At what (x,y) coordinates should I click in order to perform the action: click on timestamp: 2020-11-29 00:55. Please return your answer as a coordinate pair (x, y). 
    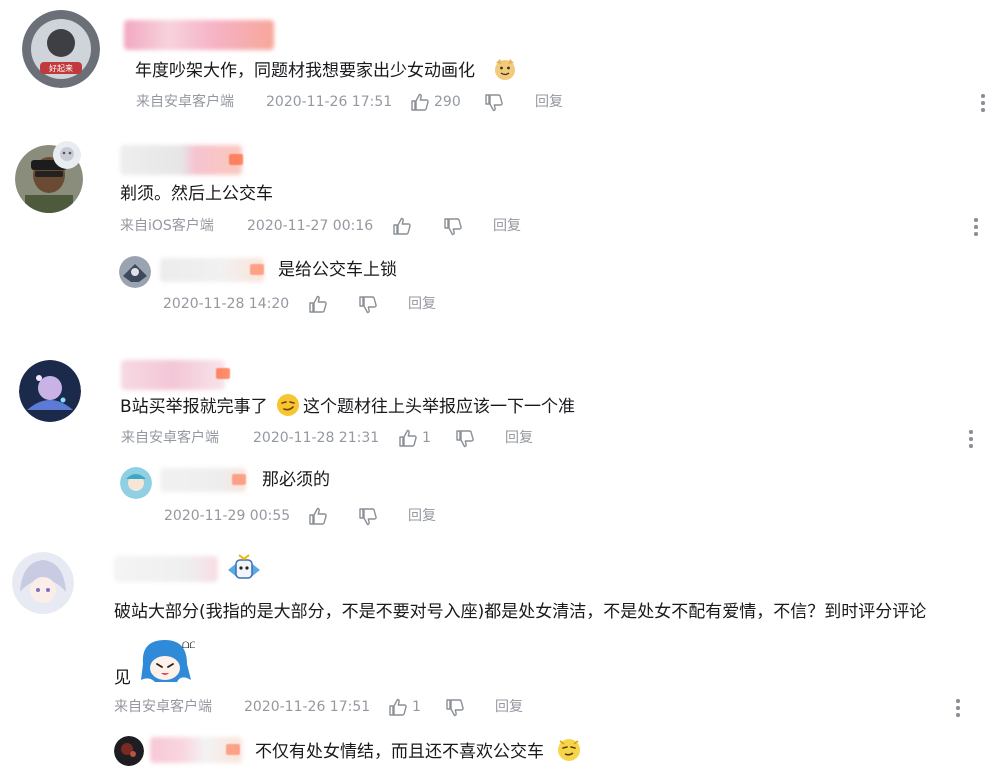
    Looking at the image, I should click on (227, 516).